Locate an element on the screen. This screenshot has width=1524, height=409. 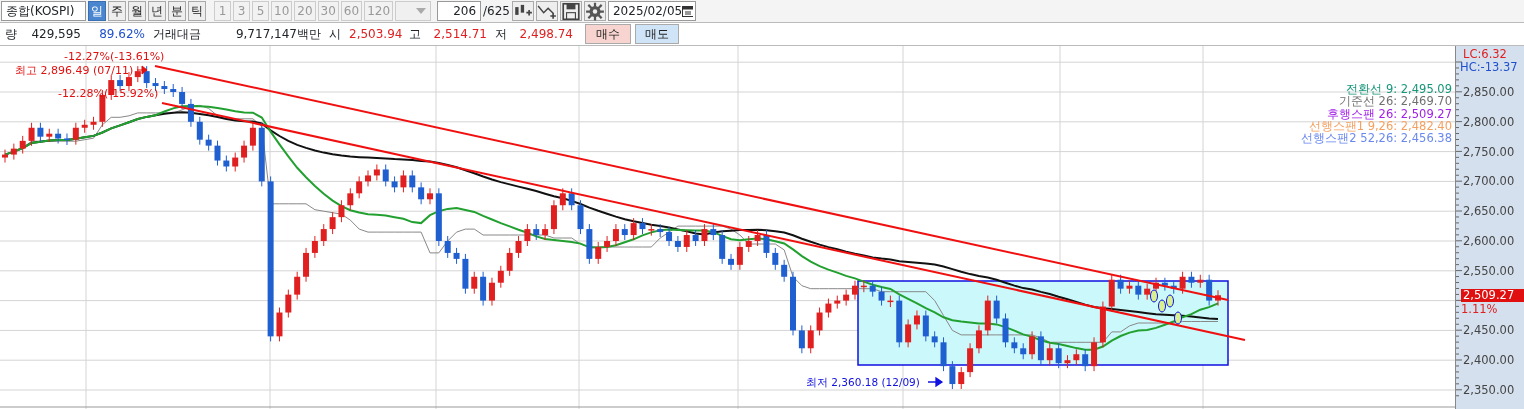
save-icon is located at coordinates (571, 11).